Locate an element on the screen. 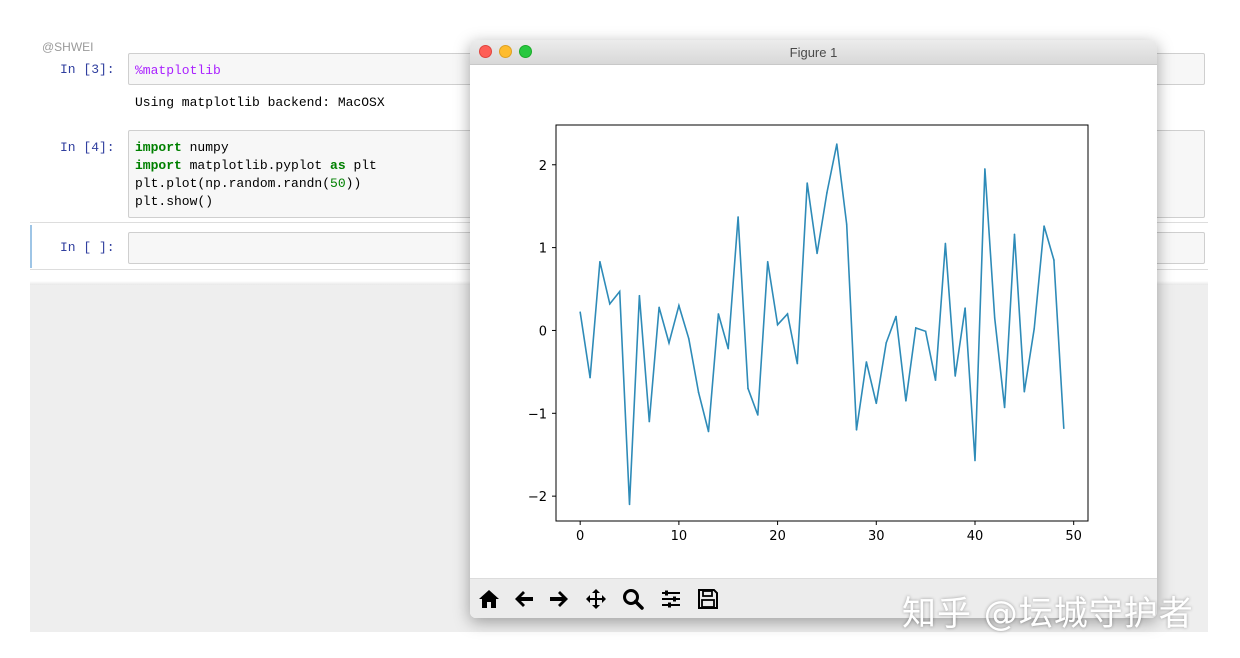  back-button is located at coordinates (524, 599).